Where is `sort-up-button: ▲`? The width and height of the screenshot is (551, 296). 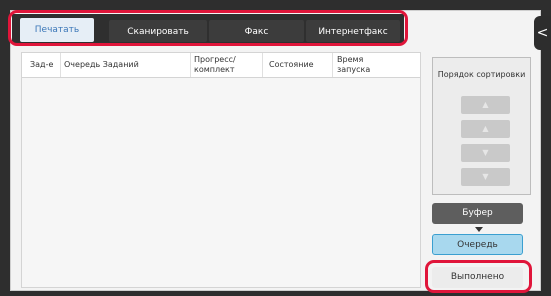 sort-up-button: ▲ is located at coordinates (485, 129).